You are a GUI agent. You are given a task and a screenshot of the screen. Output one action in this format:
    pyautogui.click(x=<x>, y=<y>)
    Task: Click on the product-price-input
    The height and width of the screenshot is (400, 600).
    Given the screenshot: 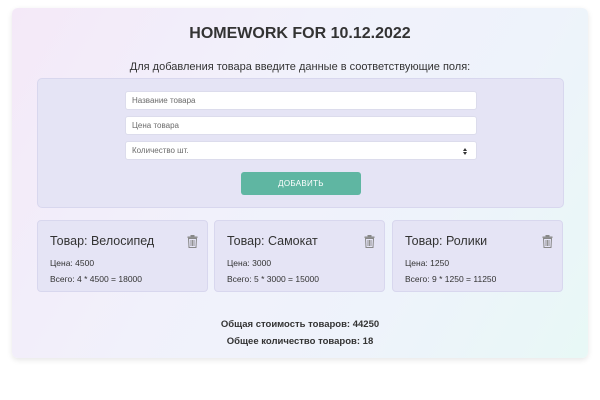 What is the action you would take?
    pyautogui.click(x=301, y=125)
    